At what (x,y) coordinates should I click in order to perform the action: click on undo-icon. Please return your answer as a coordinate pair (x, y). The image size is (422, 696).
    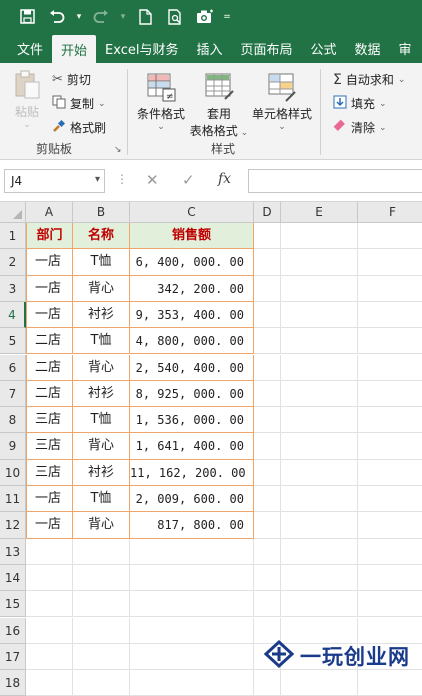
    Looking at the image, I should click on (57, 17).